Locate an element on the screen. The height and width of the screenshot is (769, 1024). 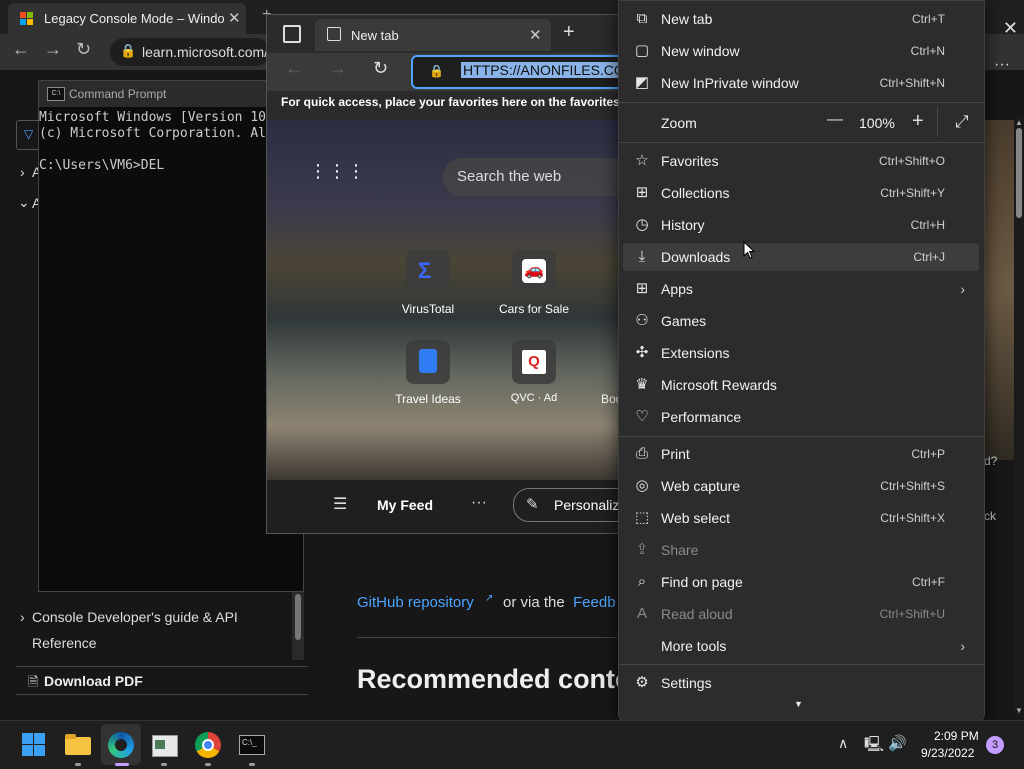
menu-item-new-tab: ⧉ New tab Ctrl+T is located at coordinates (801, 19).